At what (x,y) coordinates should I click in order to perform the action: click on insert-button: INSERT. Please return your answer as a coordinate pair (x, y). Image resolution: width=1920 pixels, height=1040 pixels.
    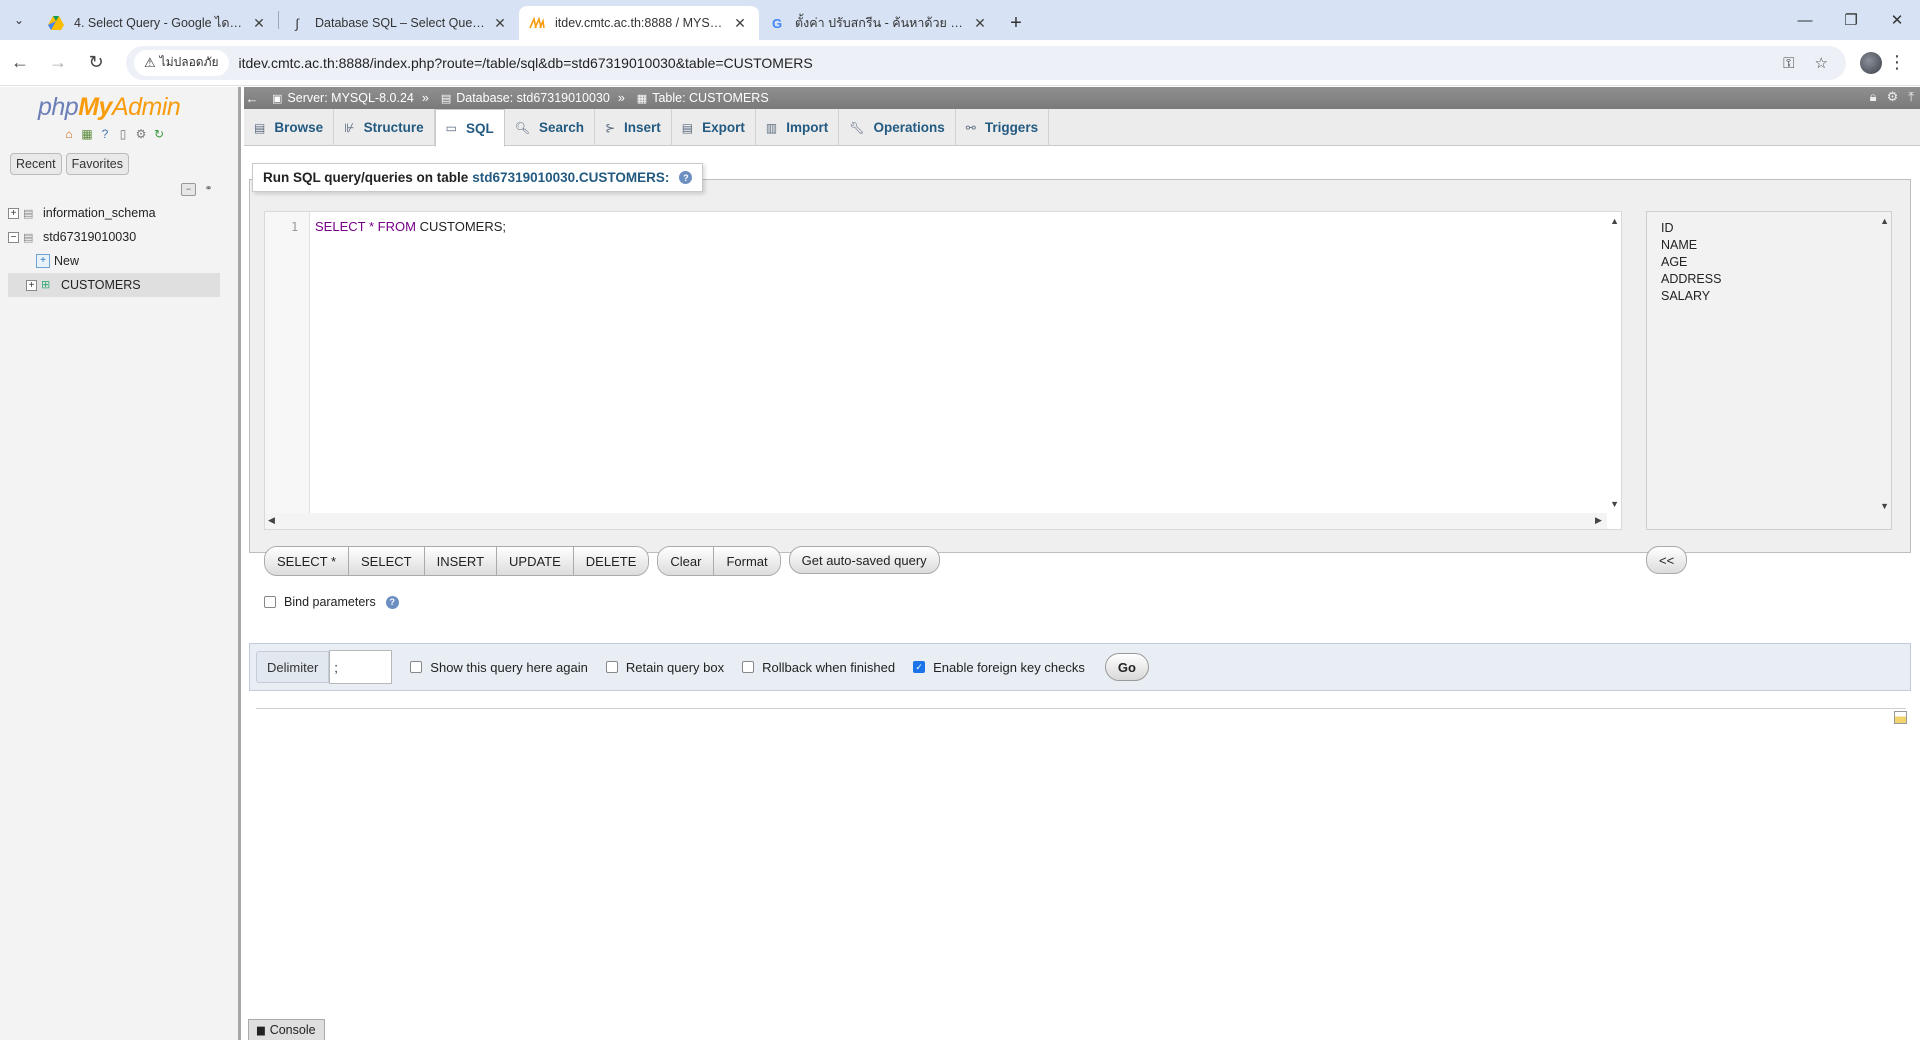
    Looking at the image, I should click on (461, 561).